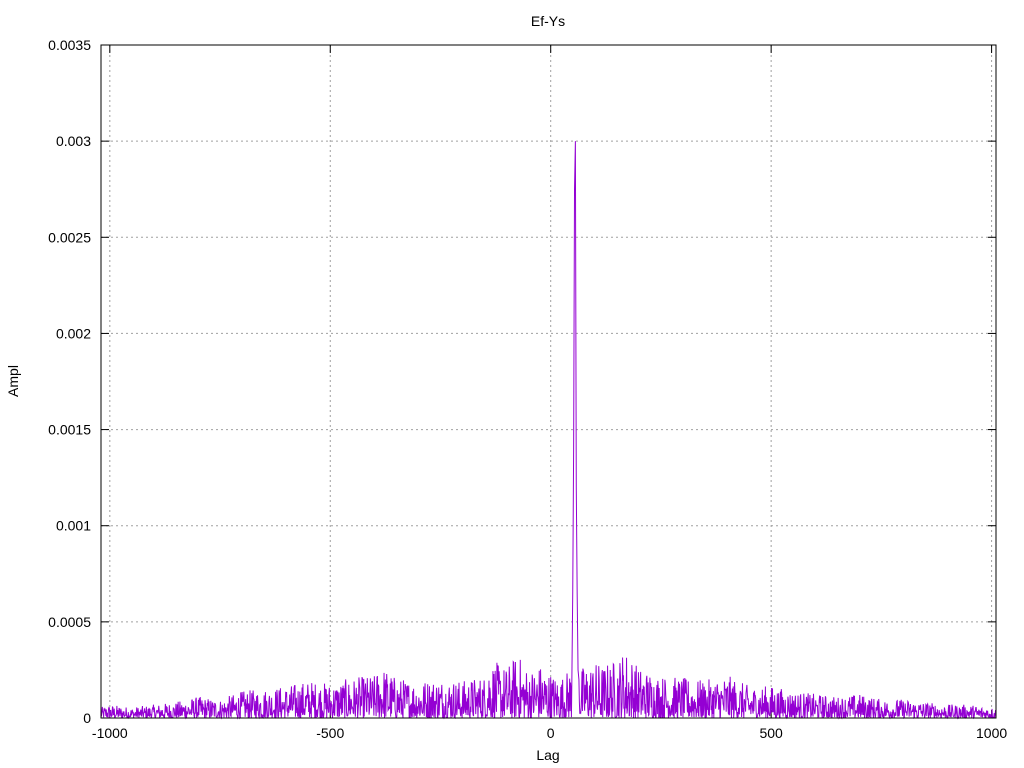  I want to click on y-tick-label: 0.001, so click(73, 526).